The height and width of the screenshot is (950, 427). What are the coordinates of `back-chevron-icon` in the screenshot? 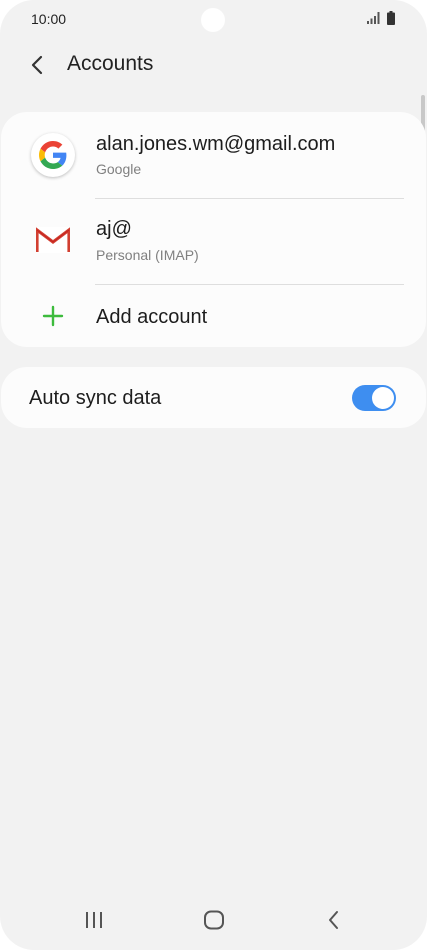 It's located at (333, 920).